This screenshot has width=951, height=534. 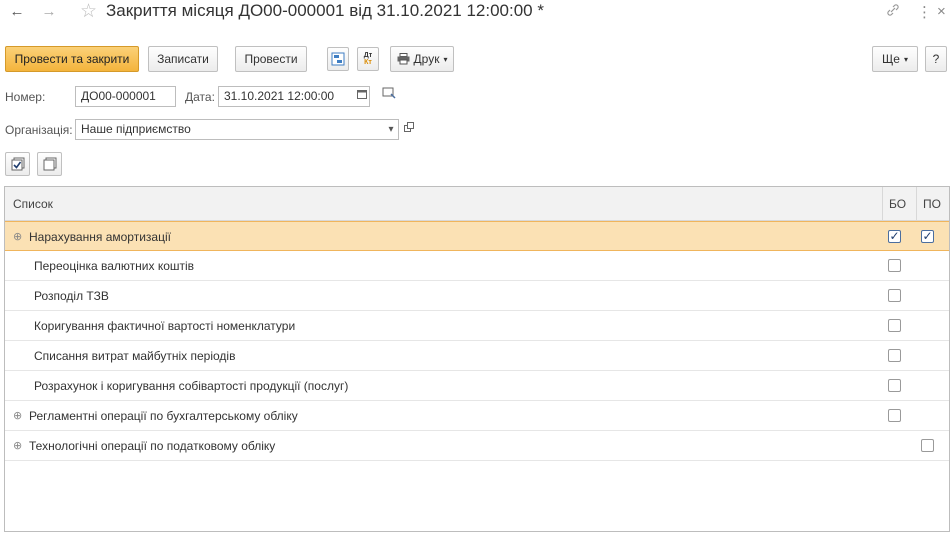 What do you see at coordinates (409, 129) in the screenshot?
I see `open-object-icon` at bounding box center [409, 129].